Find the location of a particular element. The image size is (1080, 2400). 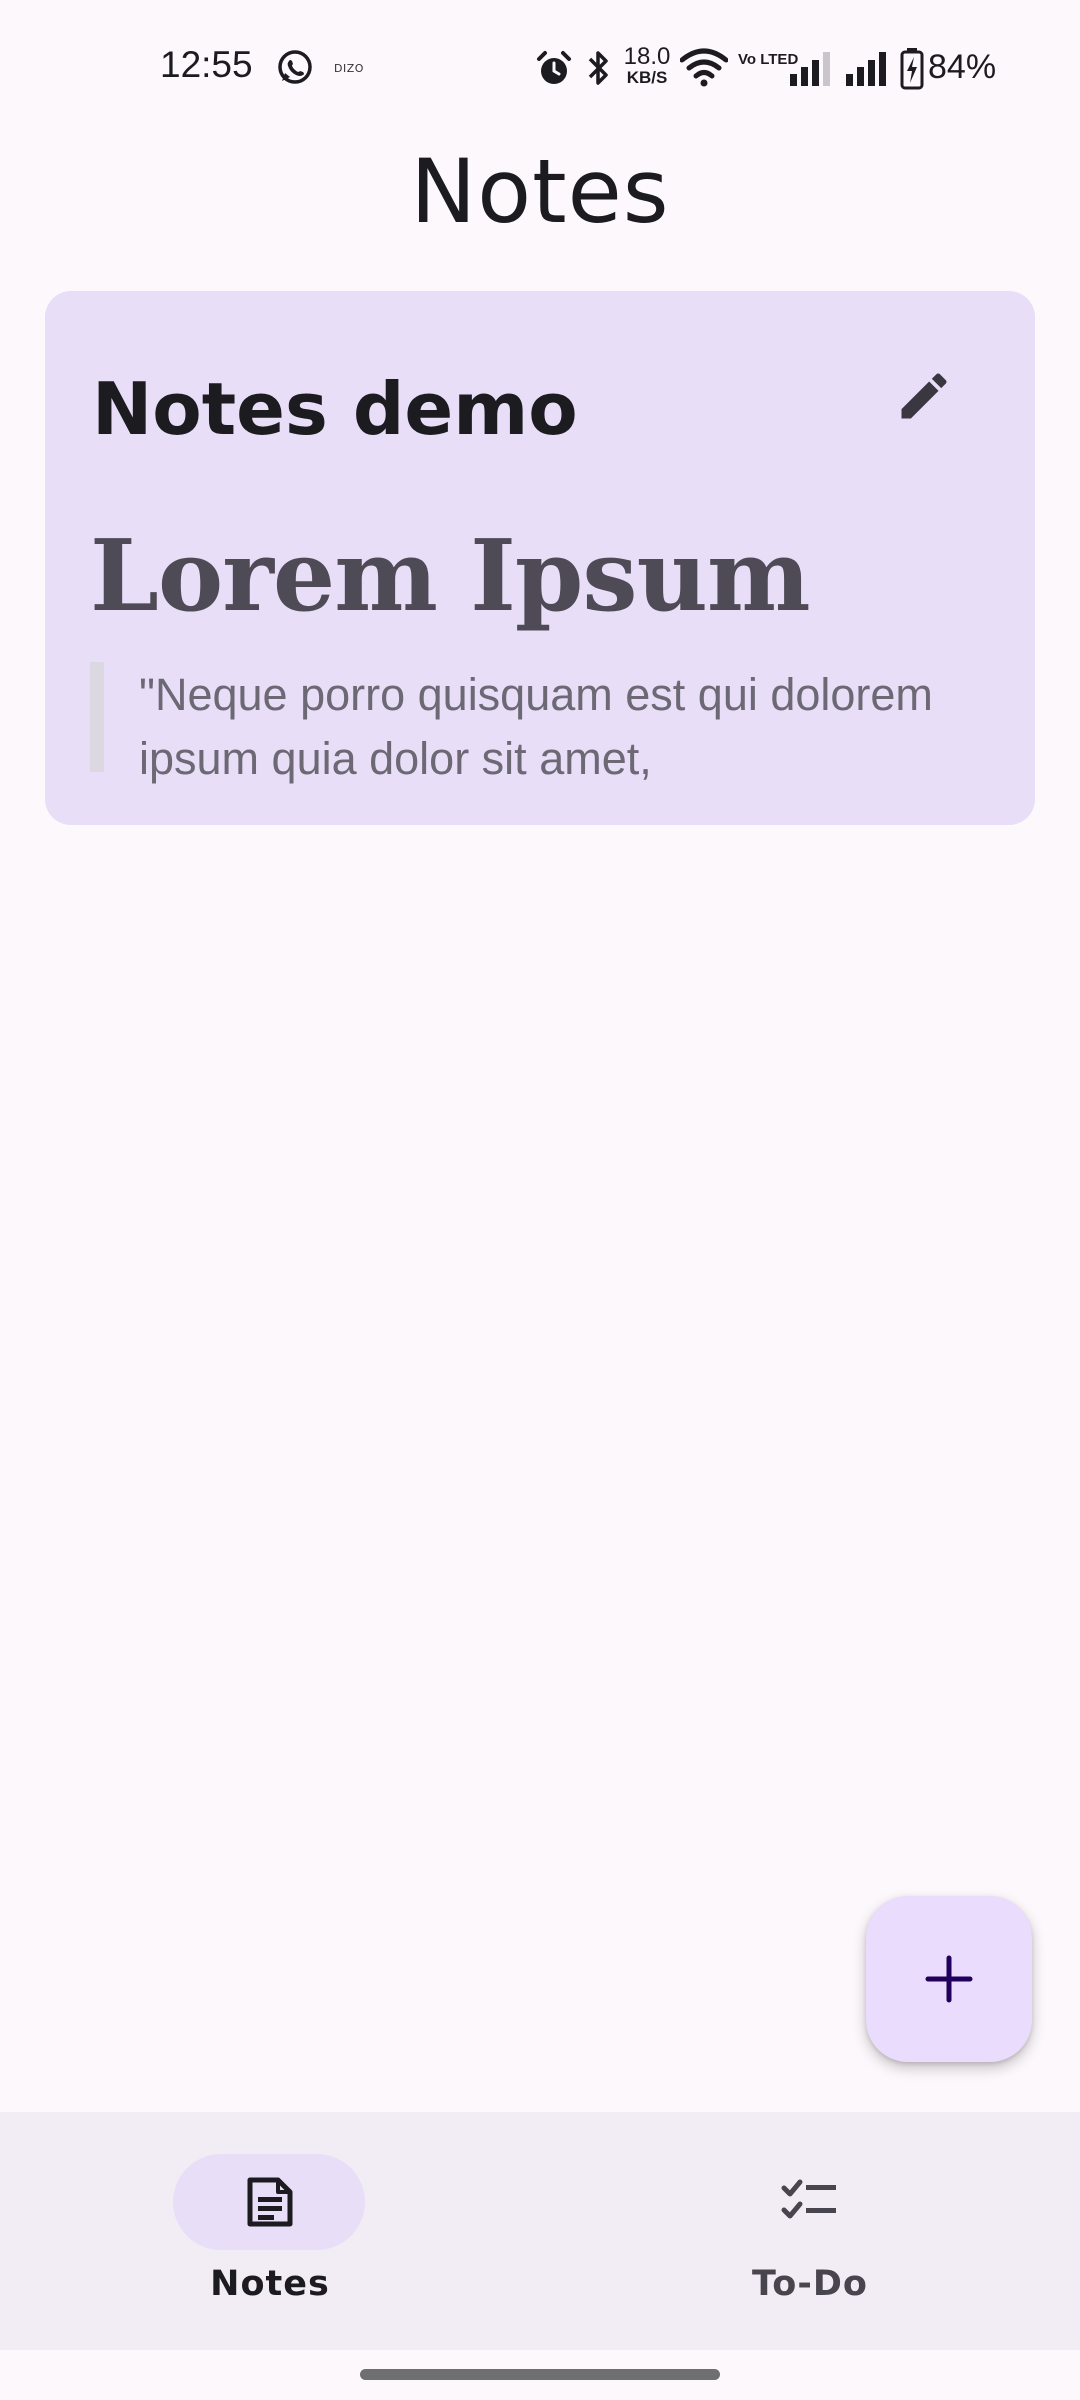

network-speed: 18.0 KB/S is located at coordinates (647, 65).